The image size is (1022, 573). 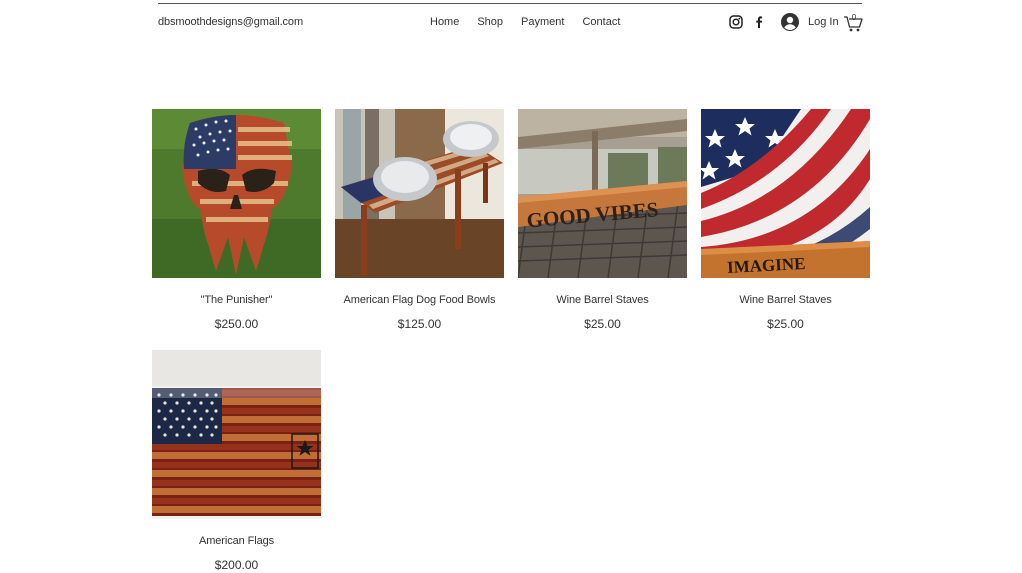 What do you see at coordinates (542, 22) in the screenshot?
I see `nav-payment: Payment` at bounding box center [542, 22].